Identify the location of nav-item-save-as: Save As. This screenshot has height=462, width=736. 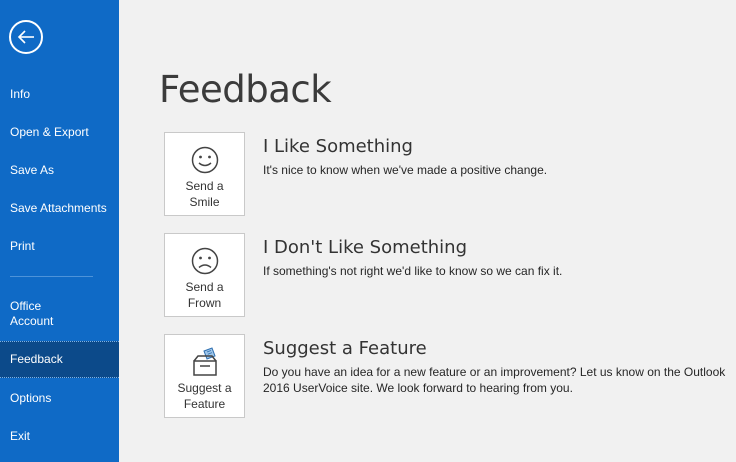
(59, 170).